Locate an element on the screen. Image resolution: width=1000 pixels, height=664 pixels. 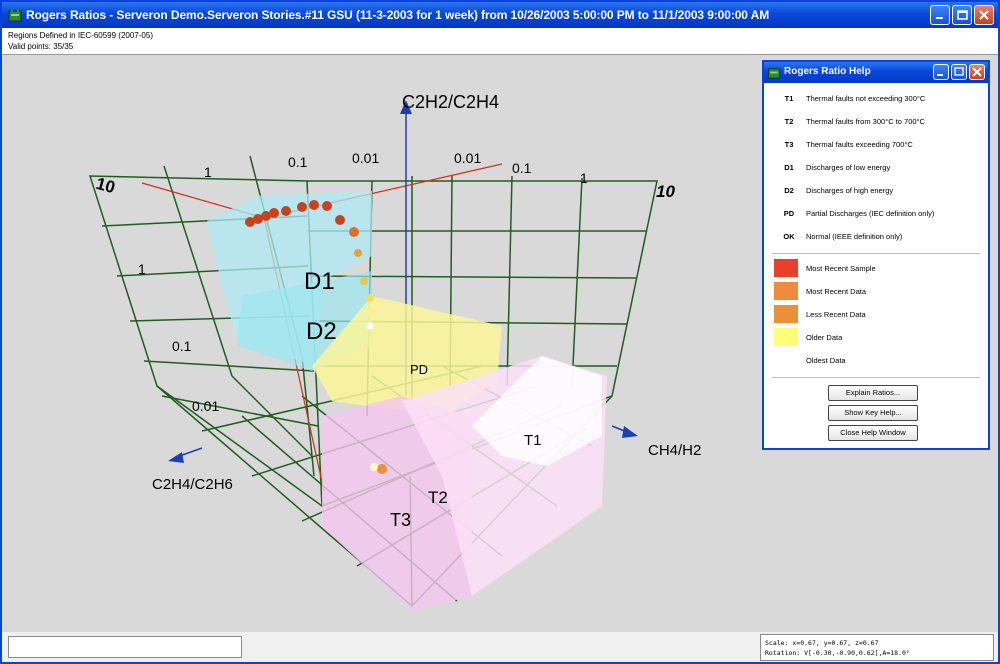
legend-swatch-most-recent-data is located at coordinates (786, 291).